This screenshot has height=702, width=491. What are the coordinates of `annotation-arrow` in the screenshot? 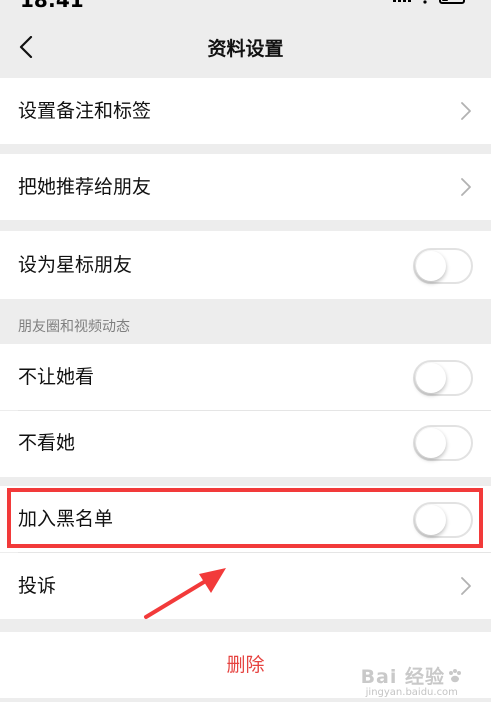 It's located at (185, 593).